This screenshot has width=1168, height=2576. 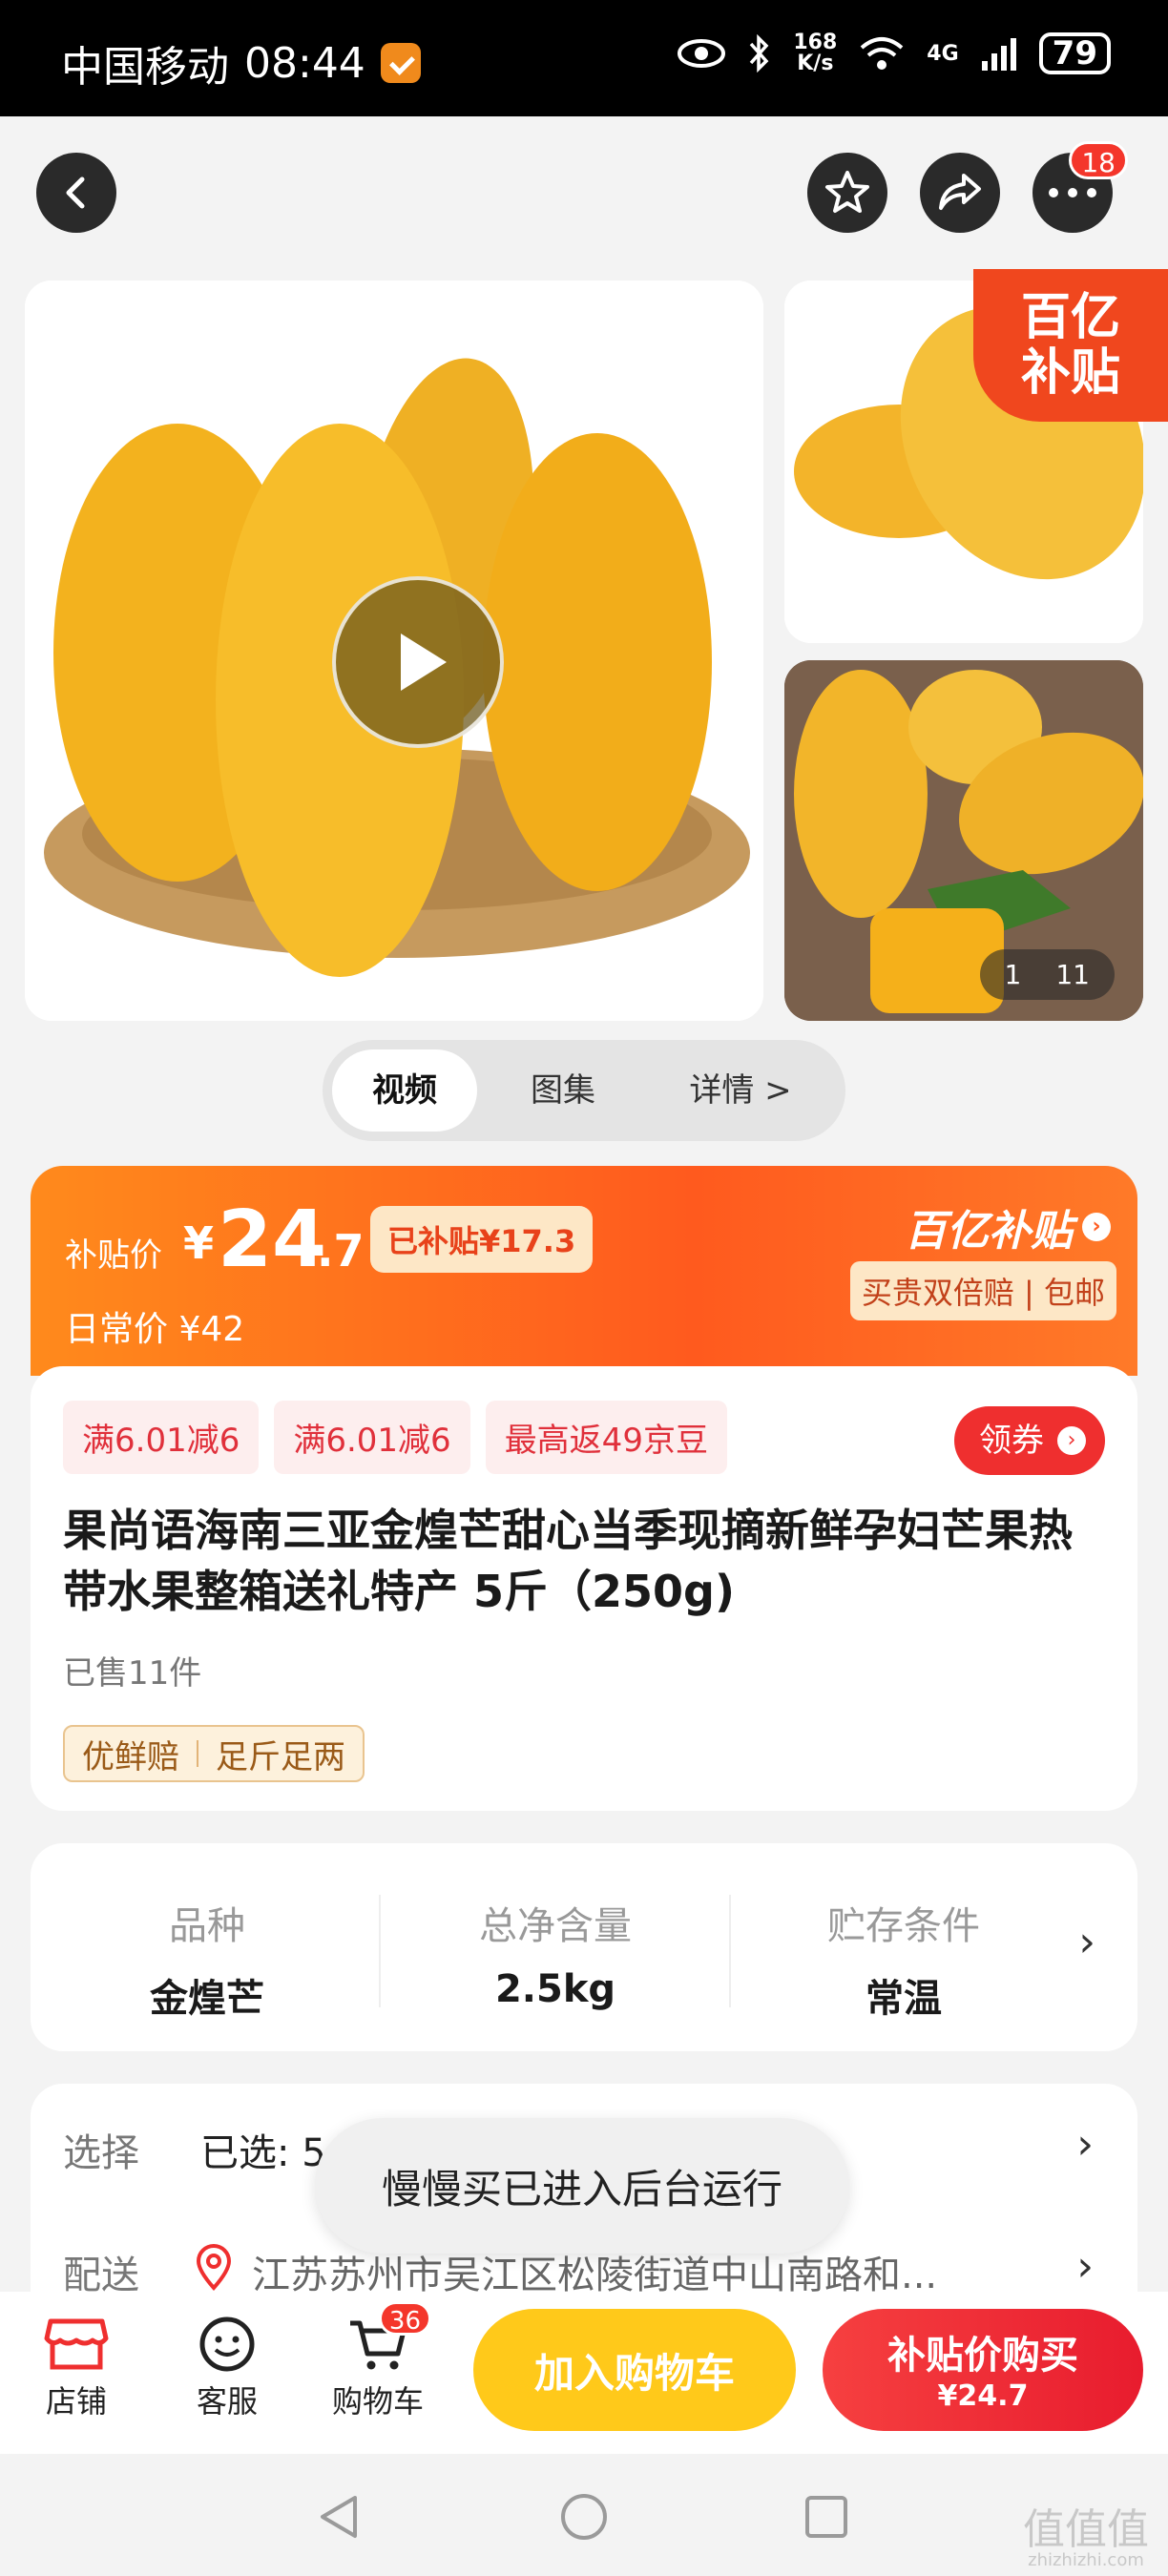 What do you see at coordinates (1070, 345) in the screenshot?
I see `subsidy-corner-badge: 百亿 补贴` at bounding box center [1070, 345].